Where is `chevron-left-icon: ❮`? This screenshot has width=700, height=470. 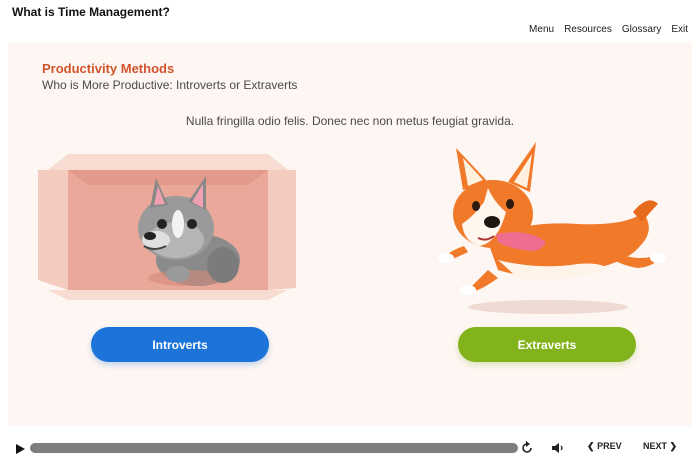
chevron-left-icon: ❮ is located at coordinates (591, 446).